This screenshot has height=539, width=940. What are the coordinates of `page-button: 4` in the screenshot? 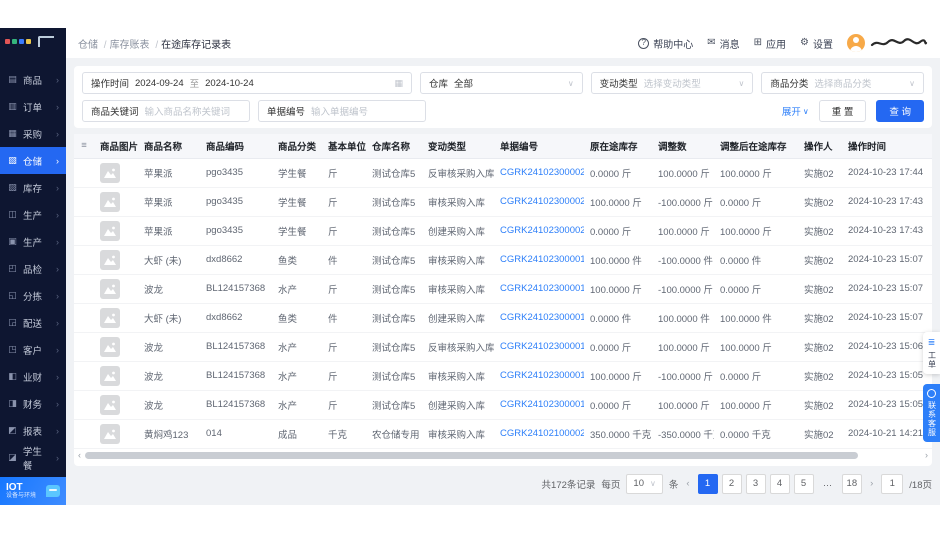 It's located at (779, 483).